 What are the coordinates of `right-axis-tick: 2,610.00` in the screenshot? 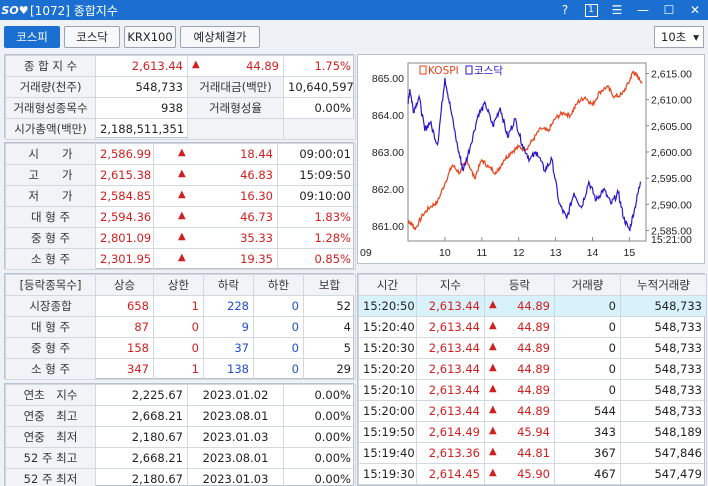 It's located at (671, 101).